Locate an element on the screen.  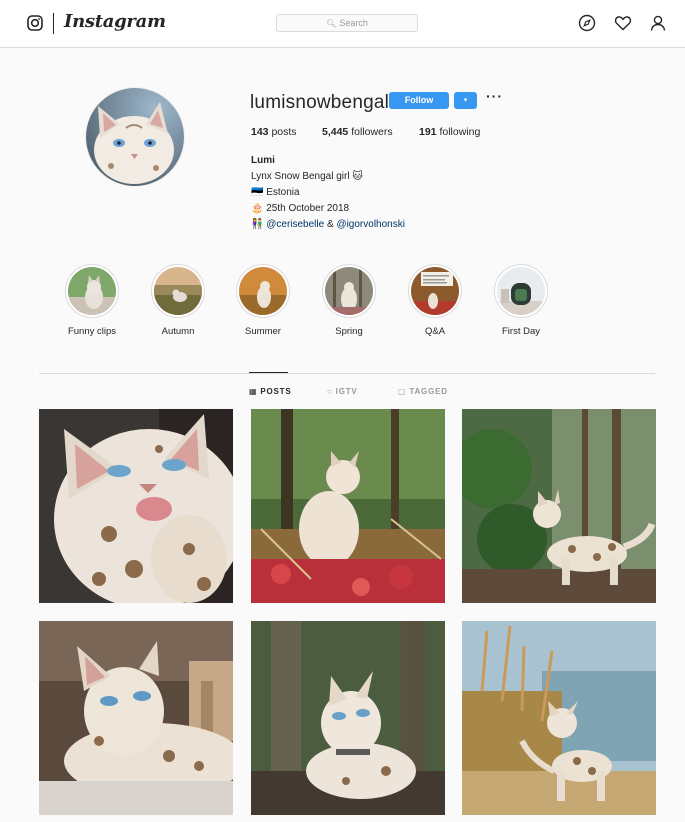
following-label: following is located at coordinates (460, 132).